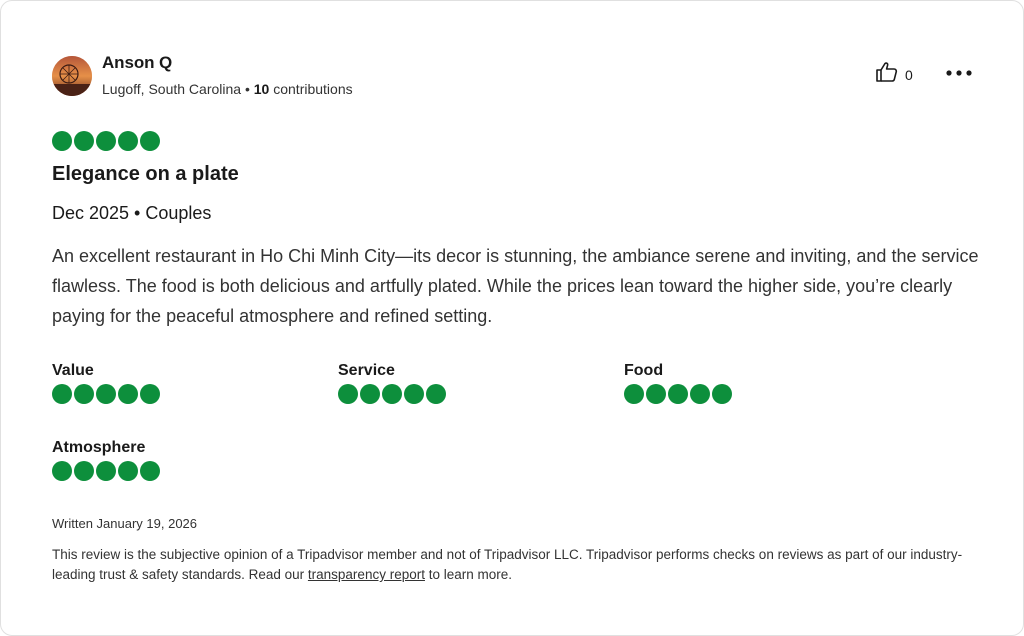 Image resolution: width=1024 pixels, height=636 pixels. Describe the element at coordinates (392, 383) in the screenshot. I see `sub-rating-service: Service` at that location.